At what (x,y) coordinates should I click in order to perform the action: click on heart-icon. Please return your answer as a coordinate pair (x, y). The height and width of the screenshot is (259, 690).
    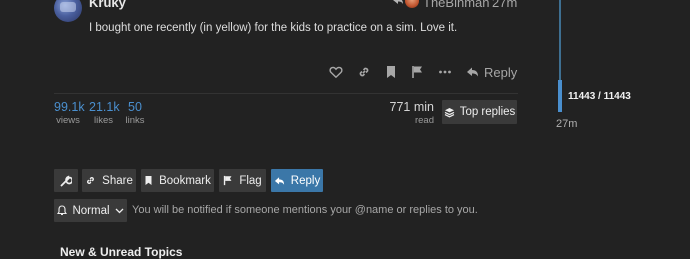
    Looking at the image, I should click on (336, 72).